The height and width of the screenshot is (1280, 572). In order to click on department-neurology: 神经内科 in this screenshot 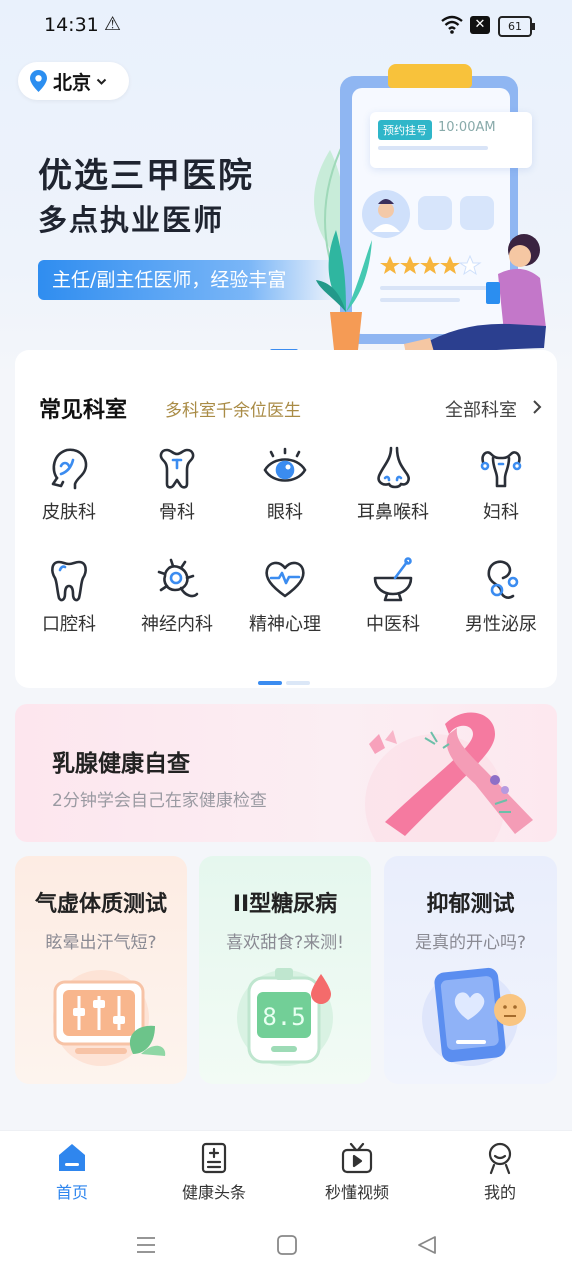, I will do `click(177, 604)`.